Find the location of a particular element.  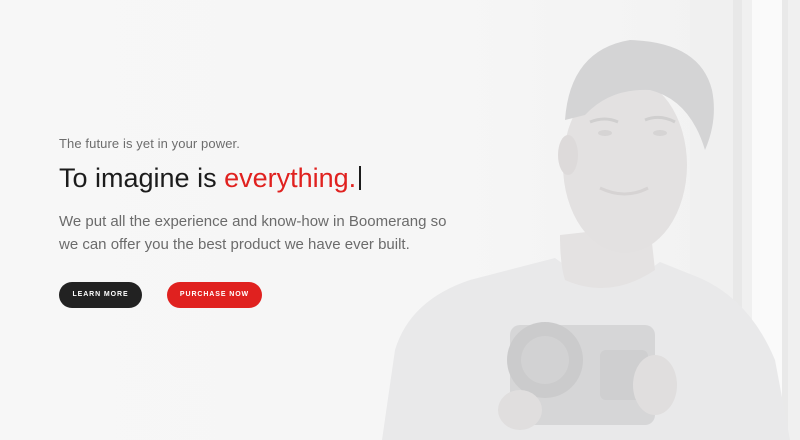

learn-more-button: LEARN MORE is located at coordinates (100, 295).